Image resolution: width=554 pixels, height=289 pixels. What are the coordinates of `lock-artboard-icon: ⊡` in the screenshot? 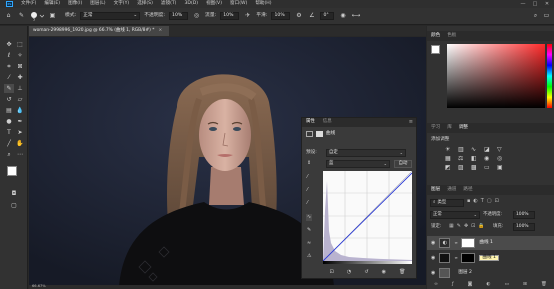 It's located at (473, 226).